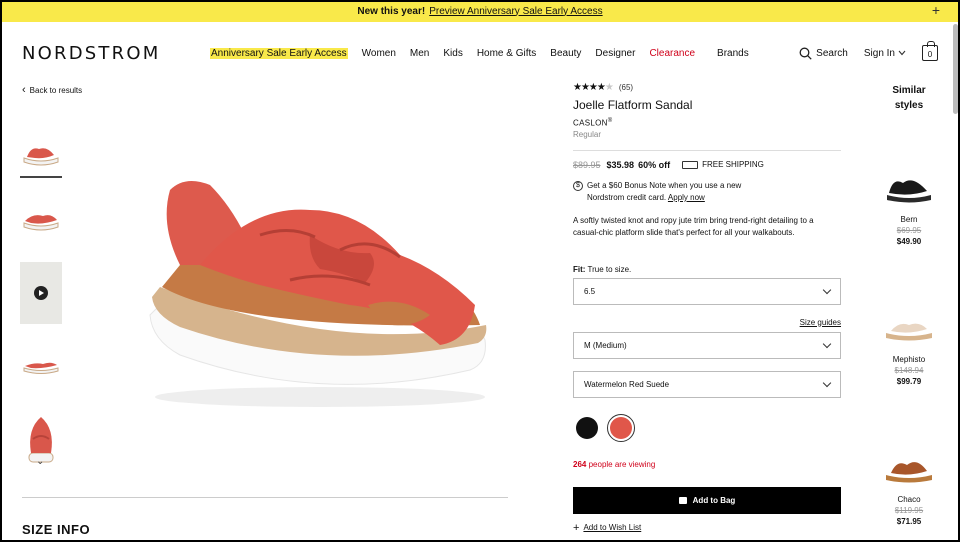  Describe the element at coordinates (832, 53) in the screenshot. I see `search-label: Search` at that location.